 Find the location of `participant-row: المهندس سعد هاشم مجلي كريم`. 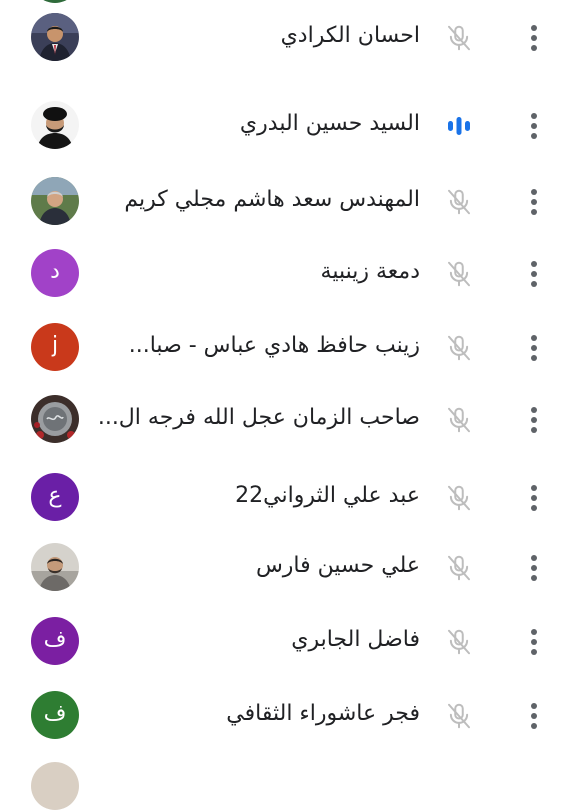

participant-row: المهندس سعد هاشم مجلي كريم is located at coordinates (288, 201).